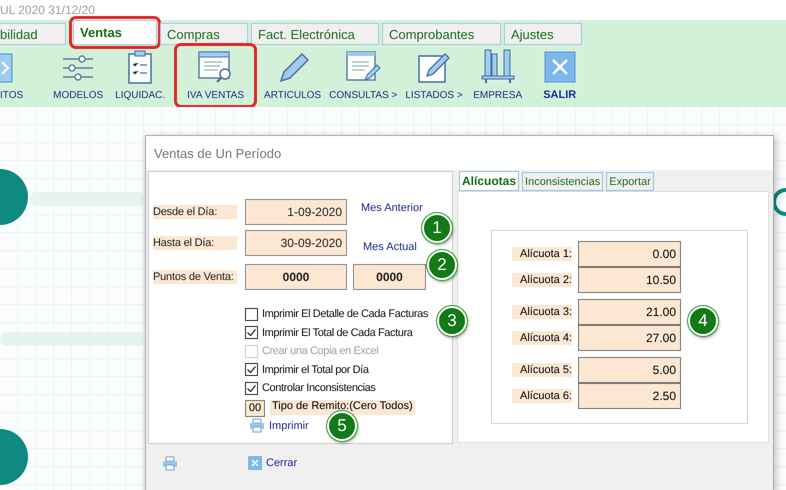 The image size is (786, 490). I want to click on toolbar-button: LISTADOS >, so click(434, 77).